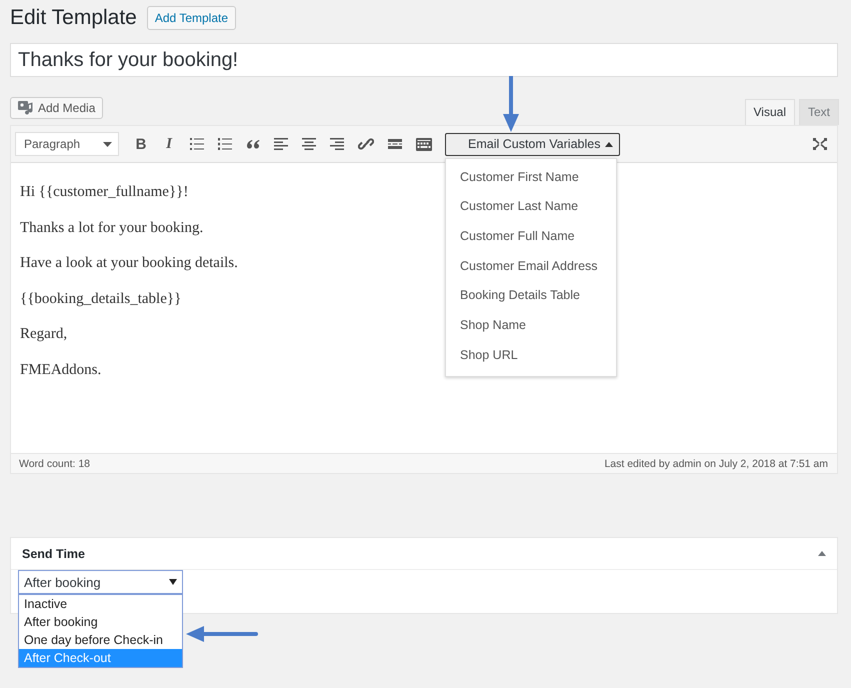 The image size is (851, 688). What do you see at coordinates (822, 553) in the screenshot?
I see `collapse-icon` at bounding box center [822, 553].